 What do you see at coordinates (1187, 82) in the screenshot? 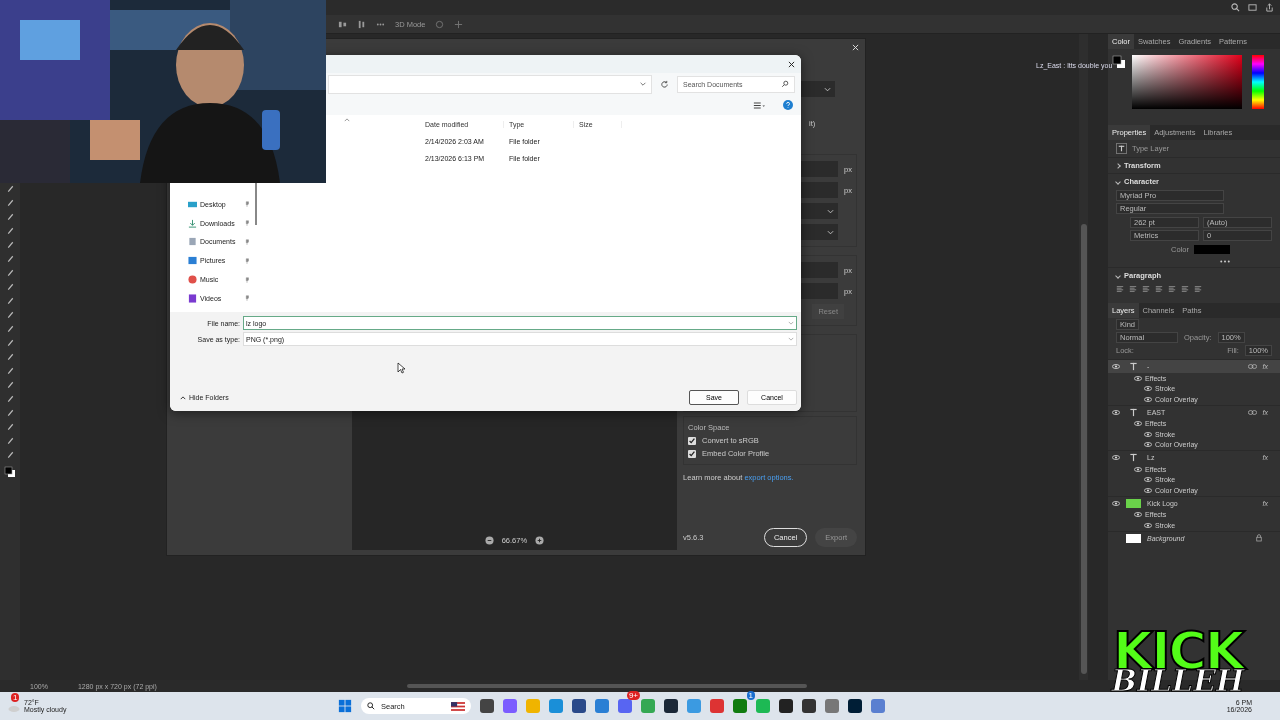
I see `color-field` at bounding box center [1187, 82].